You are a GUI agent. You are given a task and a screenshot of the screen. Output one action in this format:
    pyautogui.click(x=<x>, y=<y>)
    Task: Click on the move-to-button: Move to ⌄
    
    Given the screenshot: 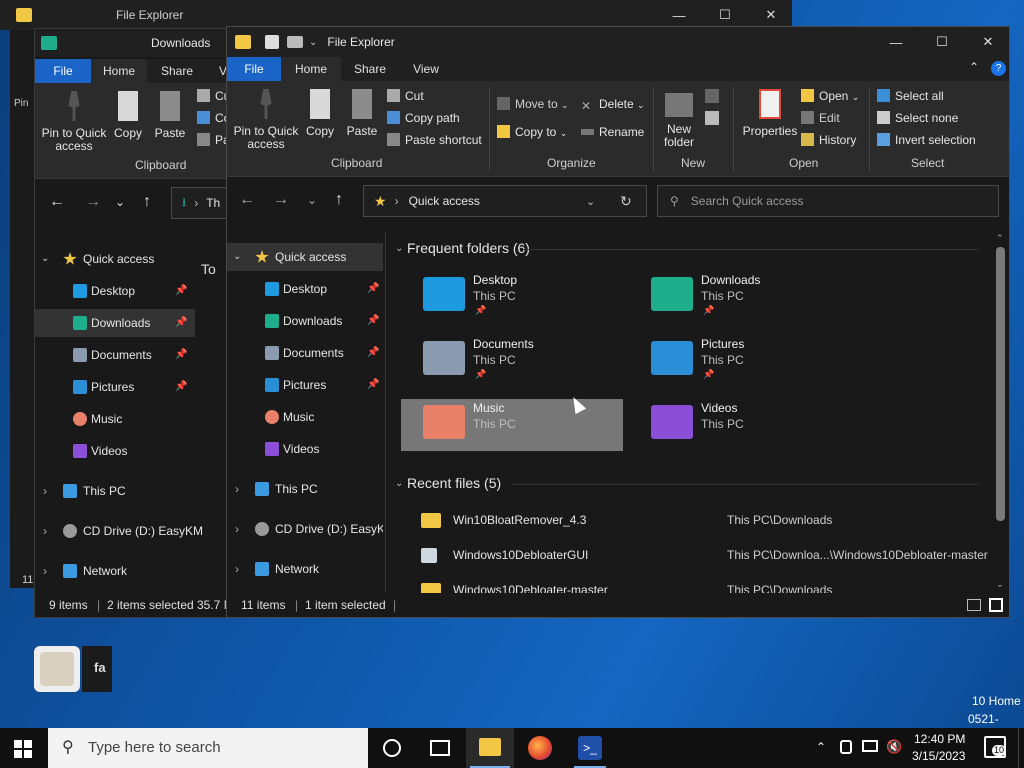 What is the action you would take?
    pyautogui.click(x=533, y=104)
    